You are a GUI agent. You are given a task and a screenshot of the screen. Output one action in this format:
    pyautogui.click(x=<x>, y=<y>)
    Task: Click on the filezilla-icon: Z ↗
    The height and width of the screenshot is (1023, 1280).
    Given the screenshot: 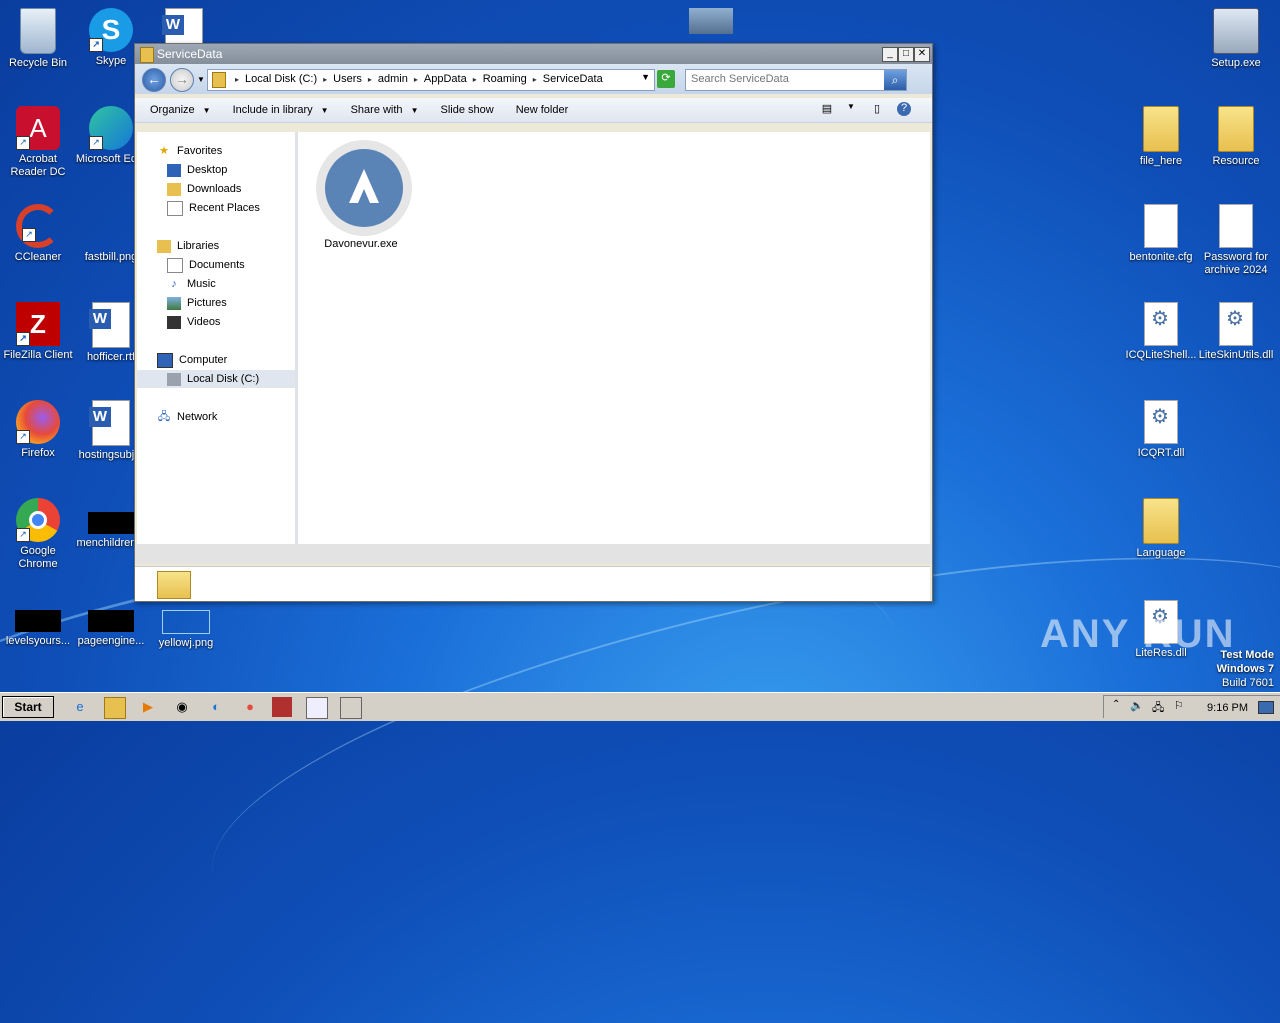 What is the action you would take?
    pyautogui.click(x=38, y=324)
    